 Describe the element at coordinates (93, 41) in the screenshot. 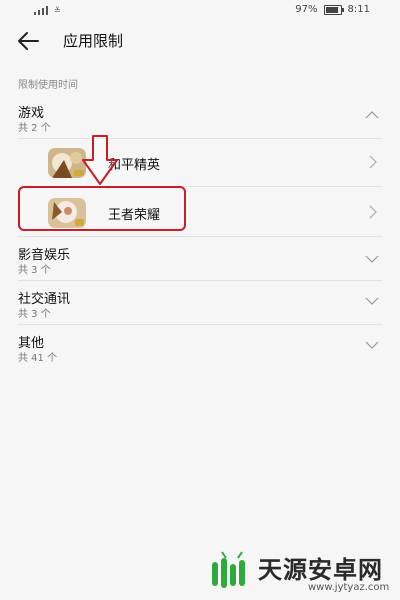

I see `page-title: 应用限制` at that location.